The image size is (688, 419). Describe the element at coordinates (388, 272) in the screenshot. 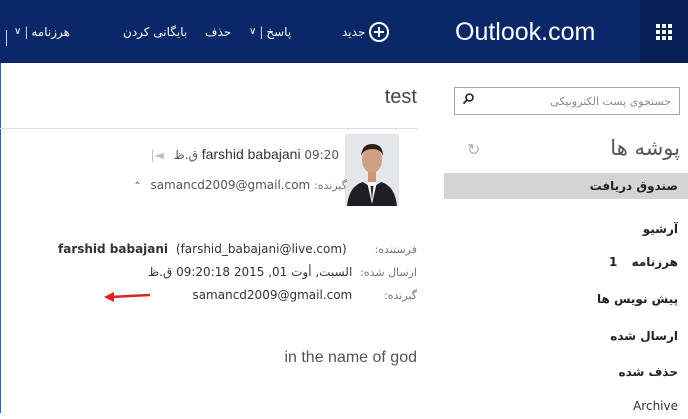

I see `sent-label: ارسال شده:` at that location.